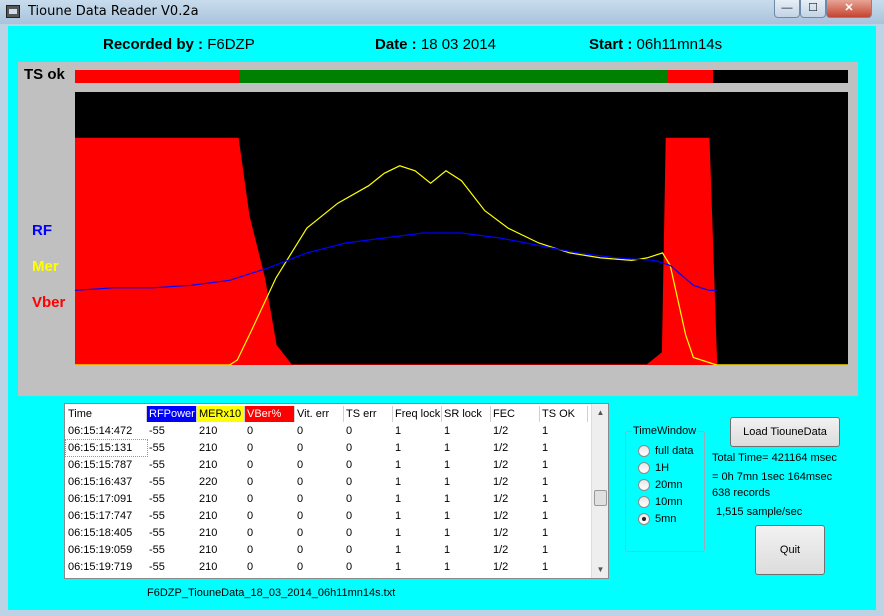 The height and width of the screenshot is (616, 884). I want to click on scroll-down-icon: ▼, so click(600, 569).